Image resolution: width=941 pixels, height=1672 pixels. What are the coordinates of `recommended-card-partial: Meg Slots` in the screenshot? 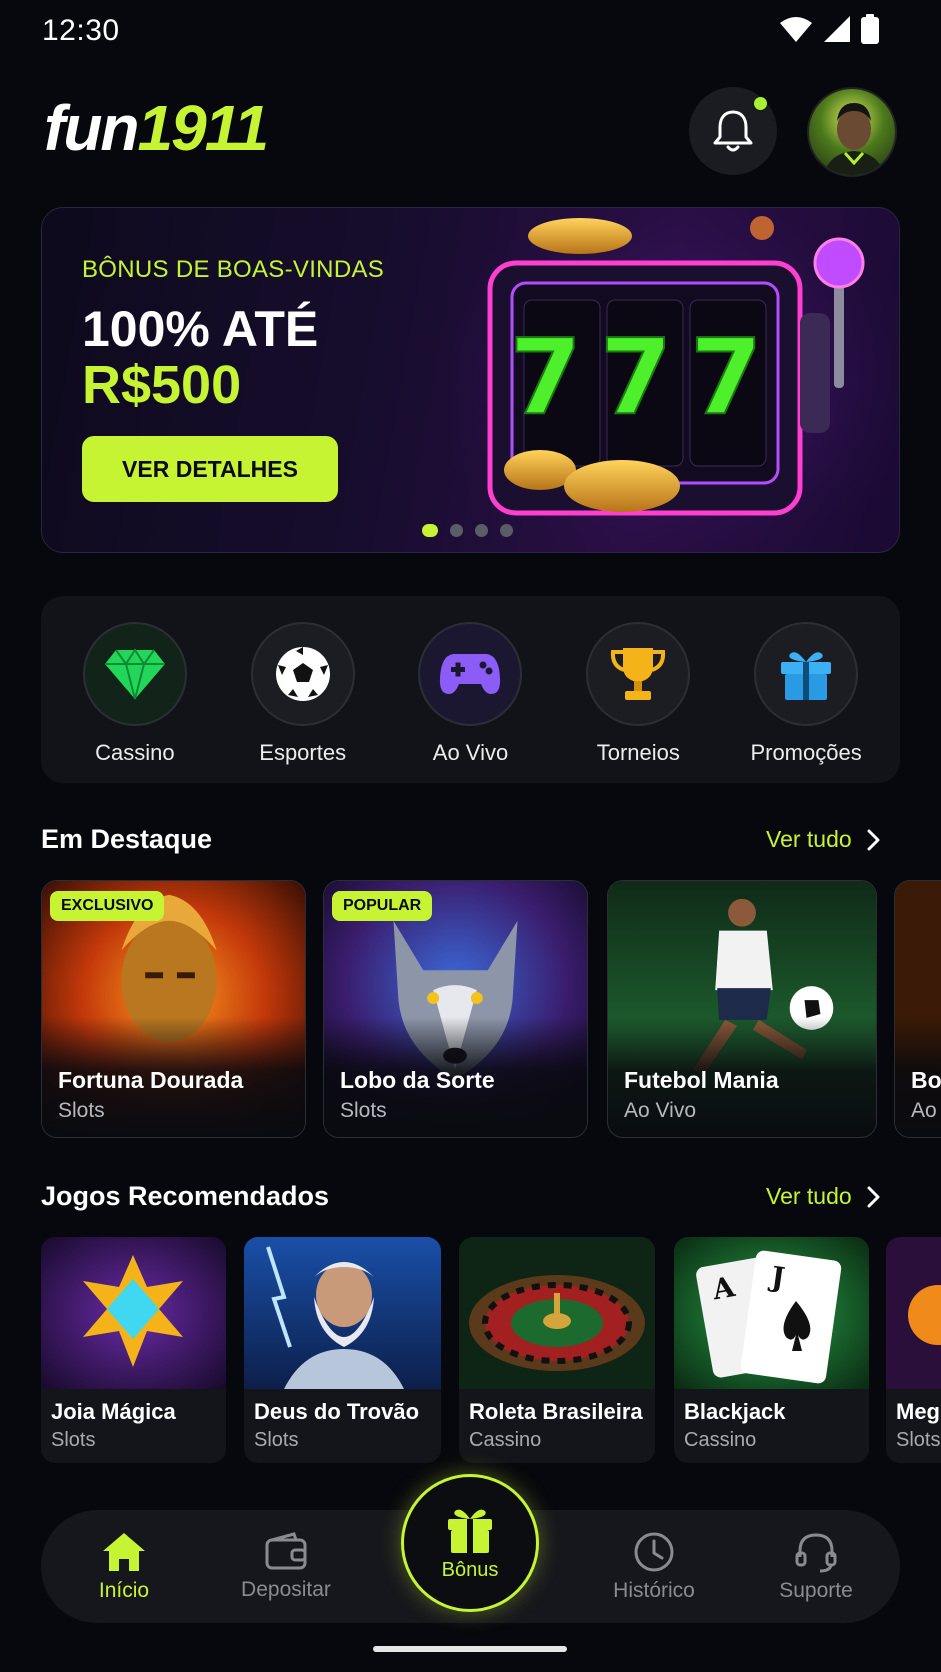 It's located at (913, 1350).